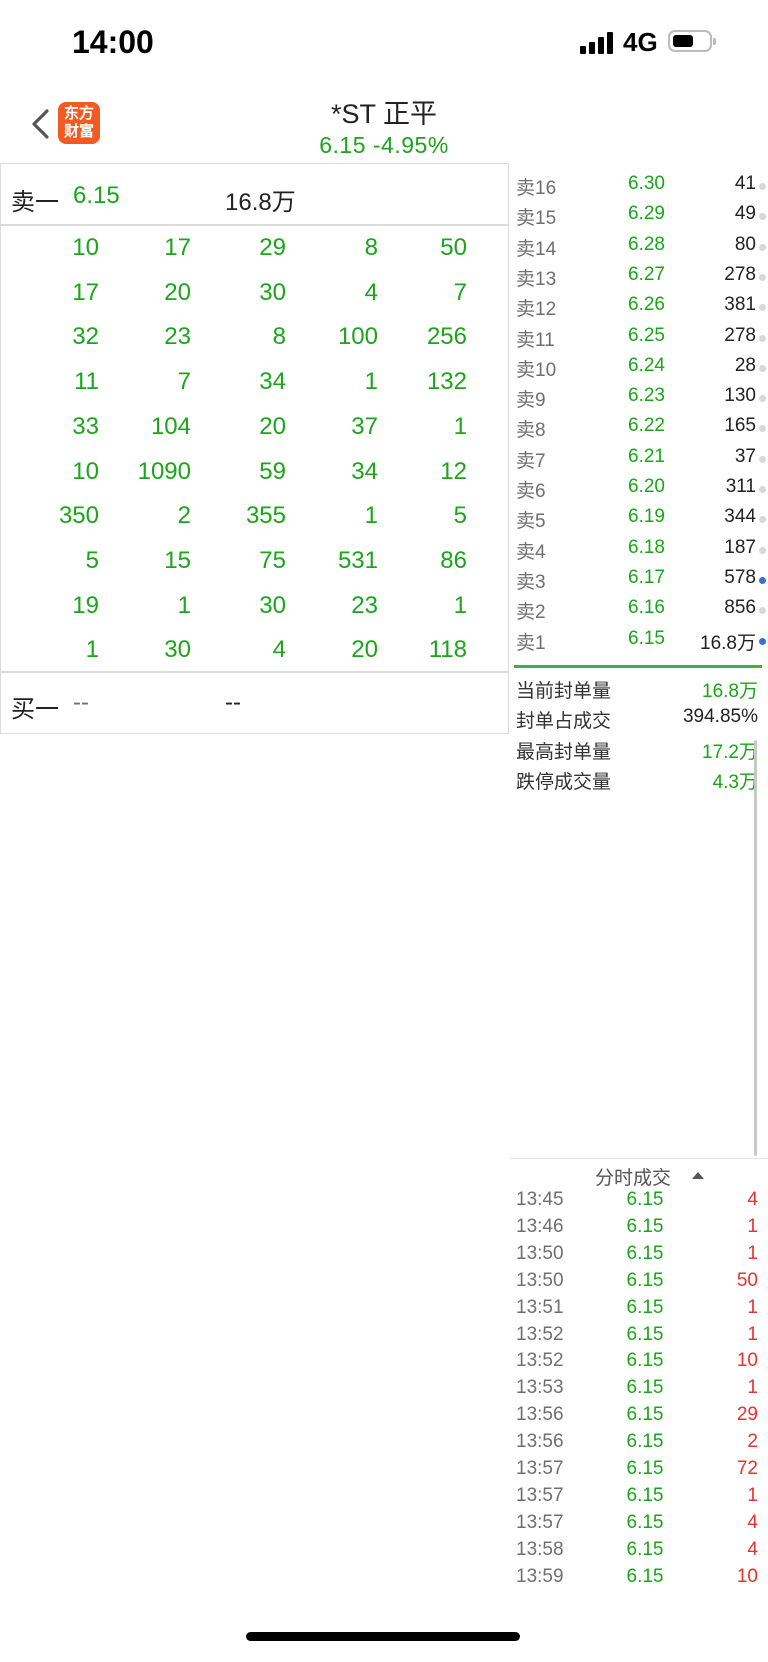 Image resolution: width=768 pixels, height=1662 pixels. I want to click on order-book-row: 卖4 6.18 187, so click(639, 552).